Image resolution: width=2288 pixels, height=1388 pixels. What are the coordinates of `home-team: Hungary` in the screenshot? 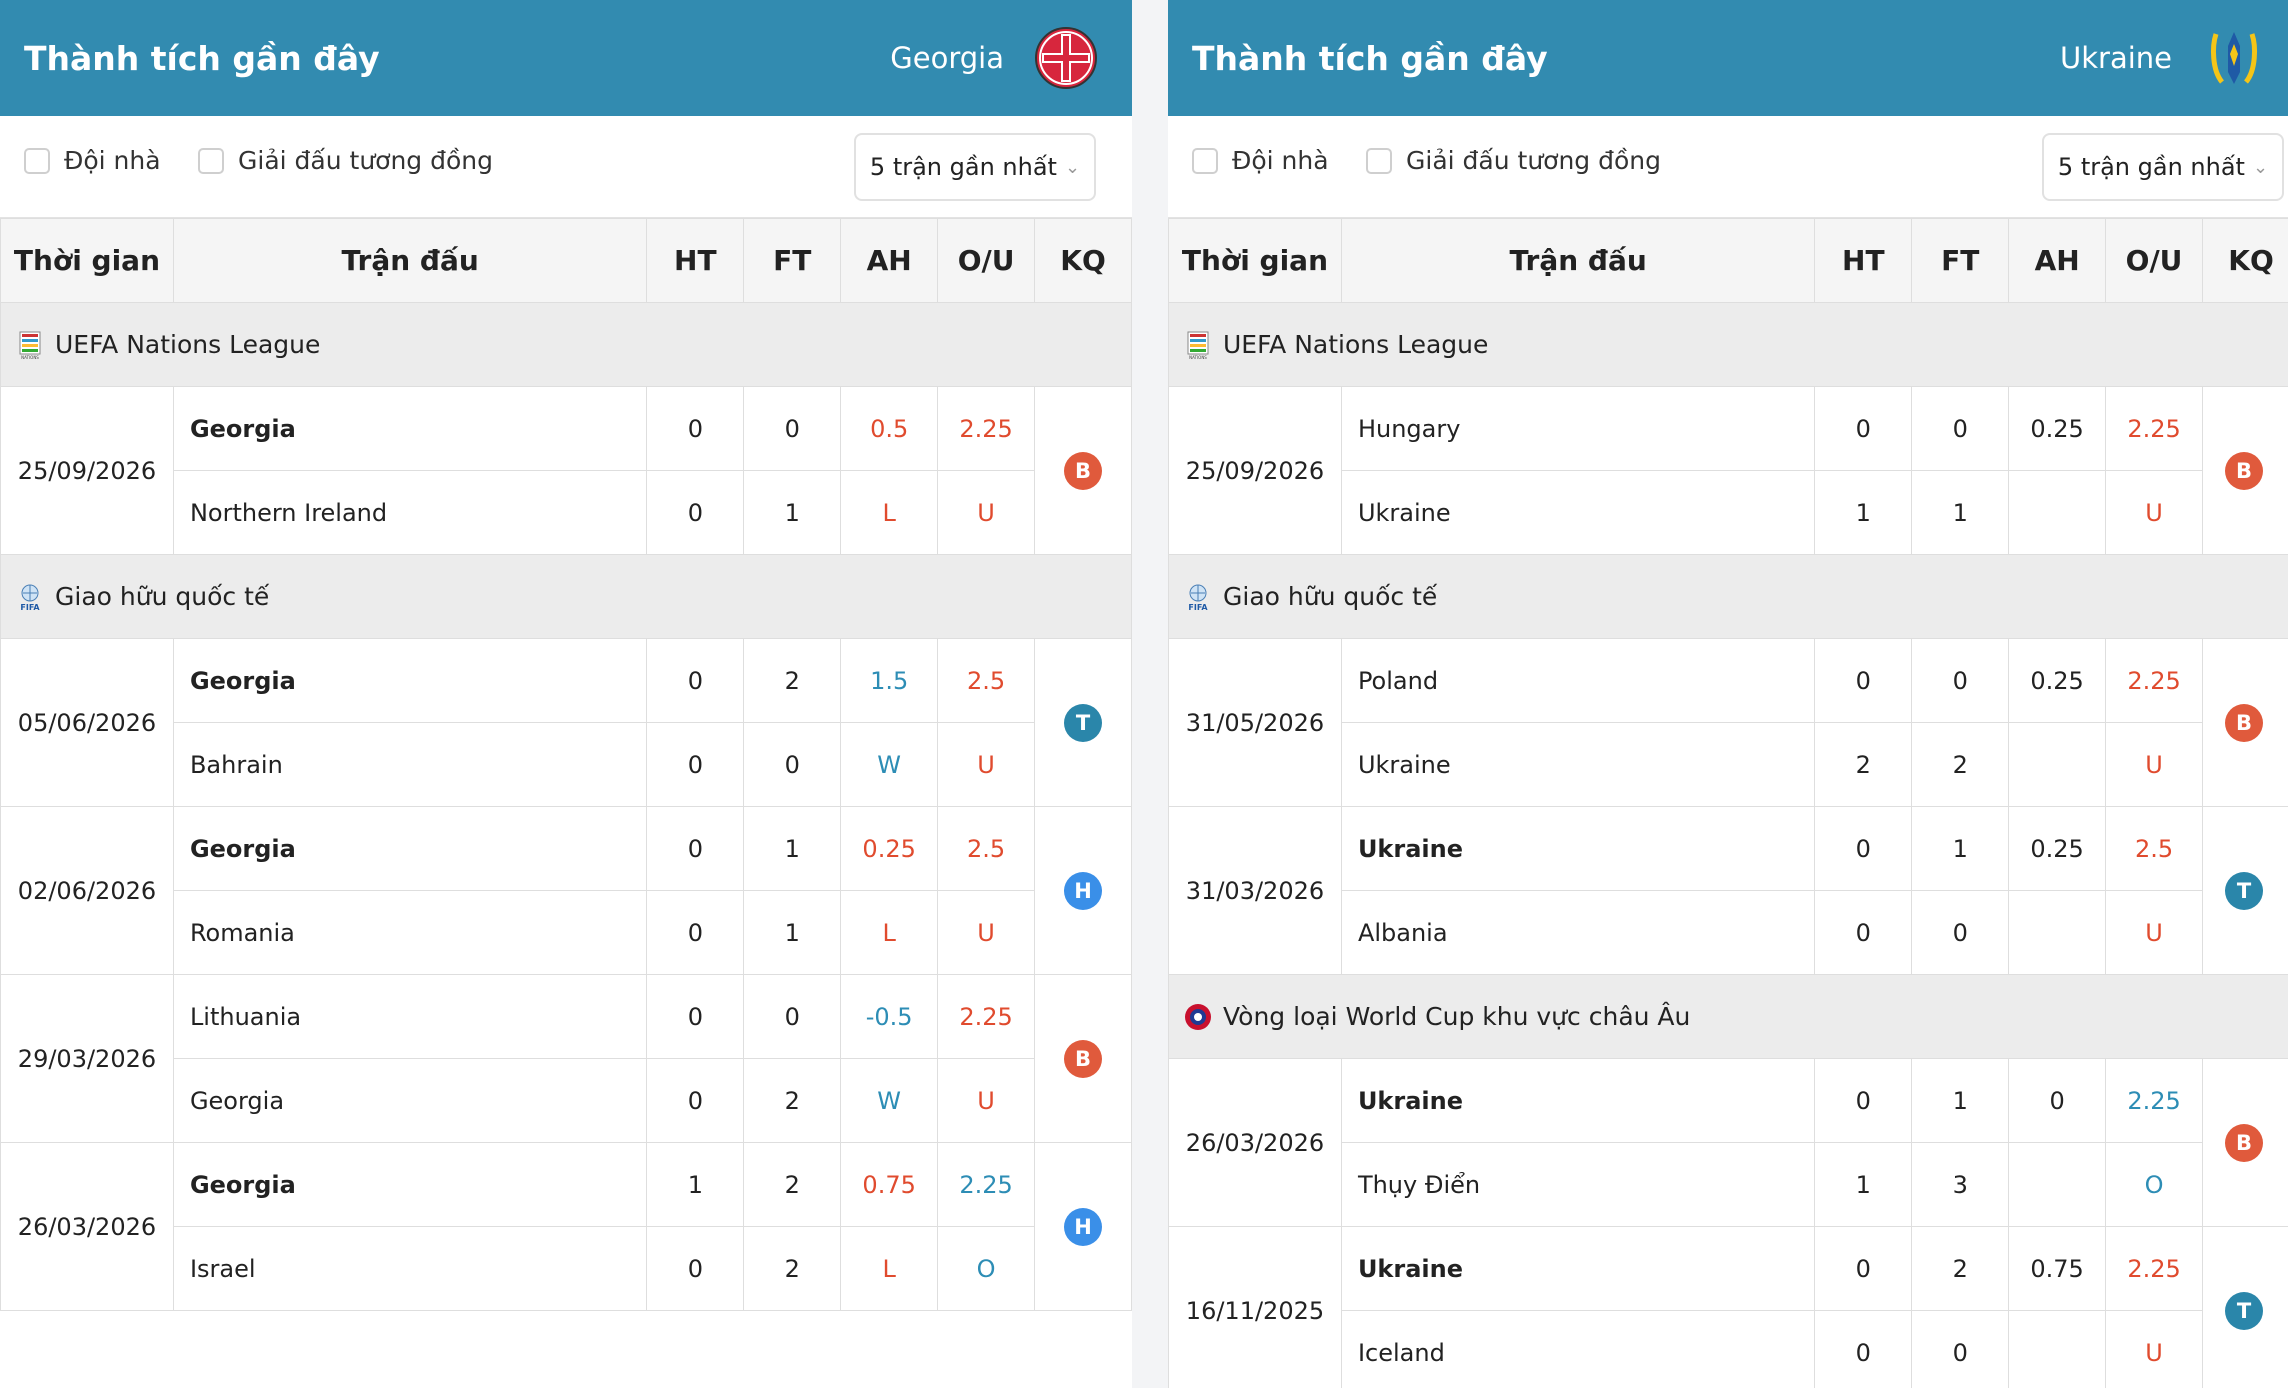 It's located at (1578, 428).